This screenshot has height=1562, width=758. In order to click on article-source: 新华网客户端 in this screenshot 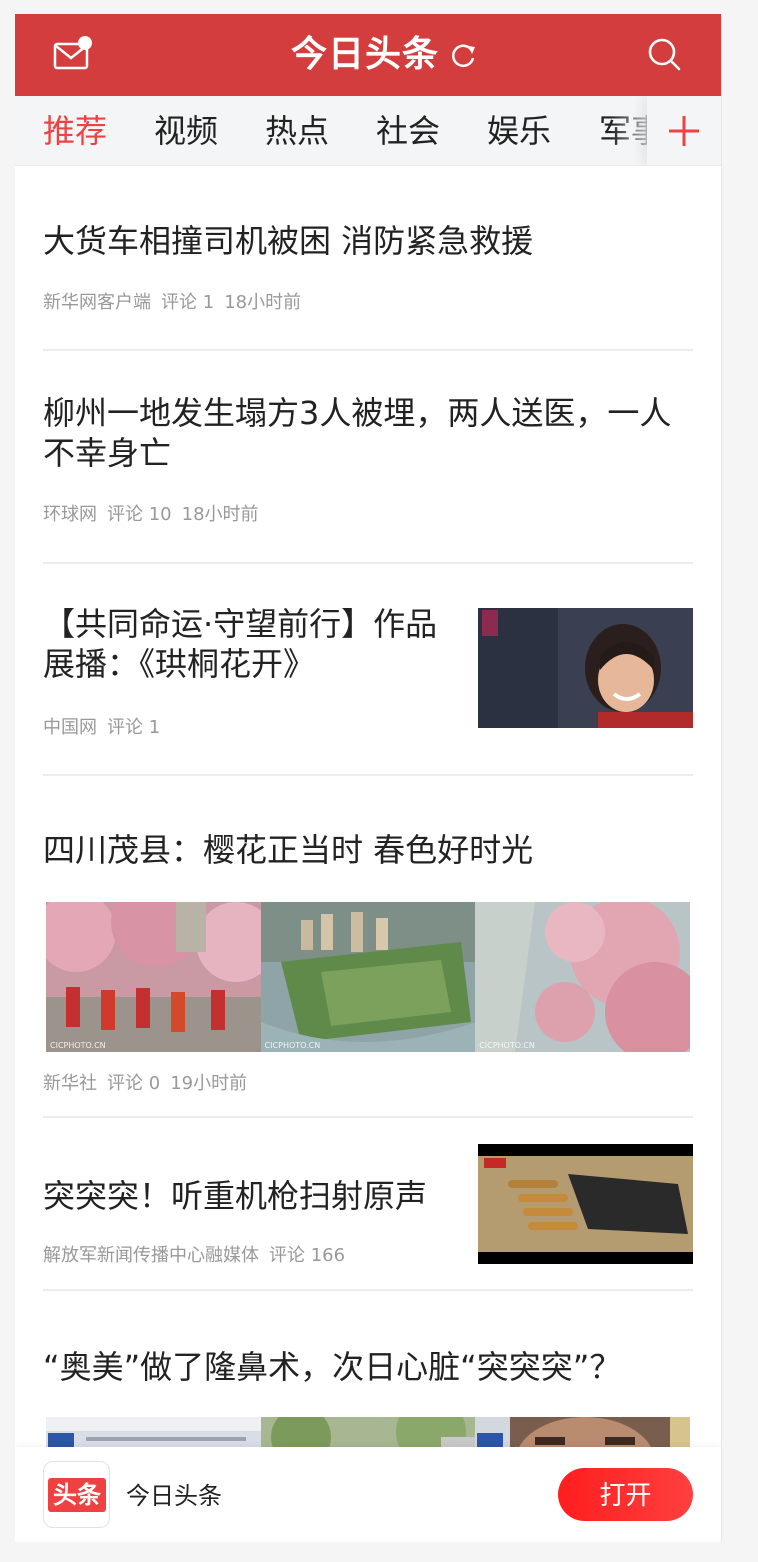, I will do `click(97, 302)`.